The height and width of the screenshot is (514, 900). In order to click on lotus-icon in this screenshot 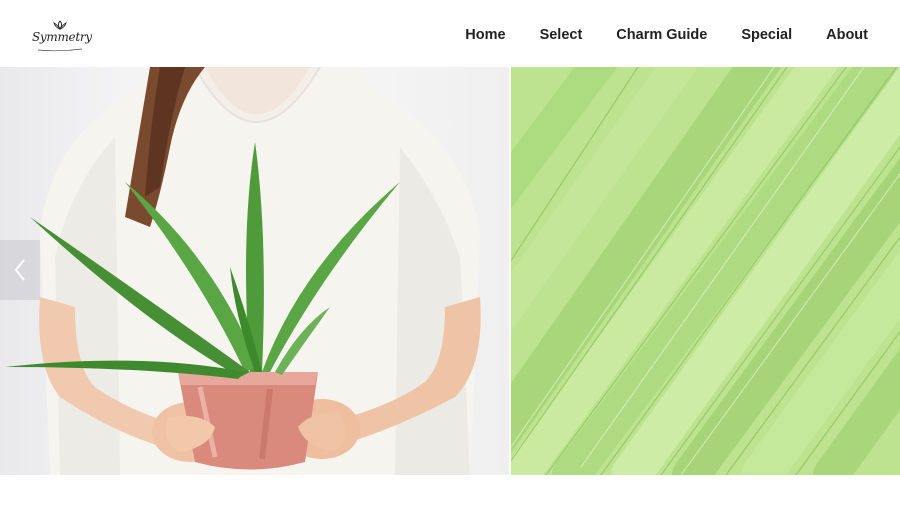, I will do `click(60, 25)`.